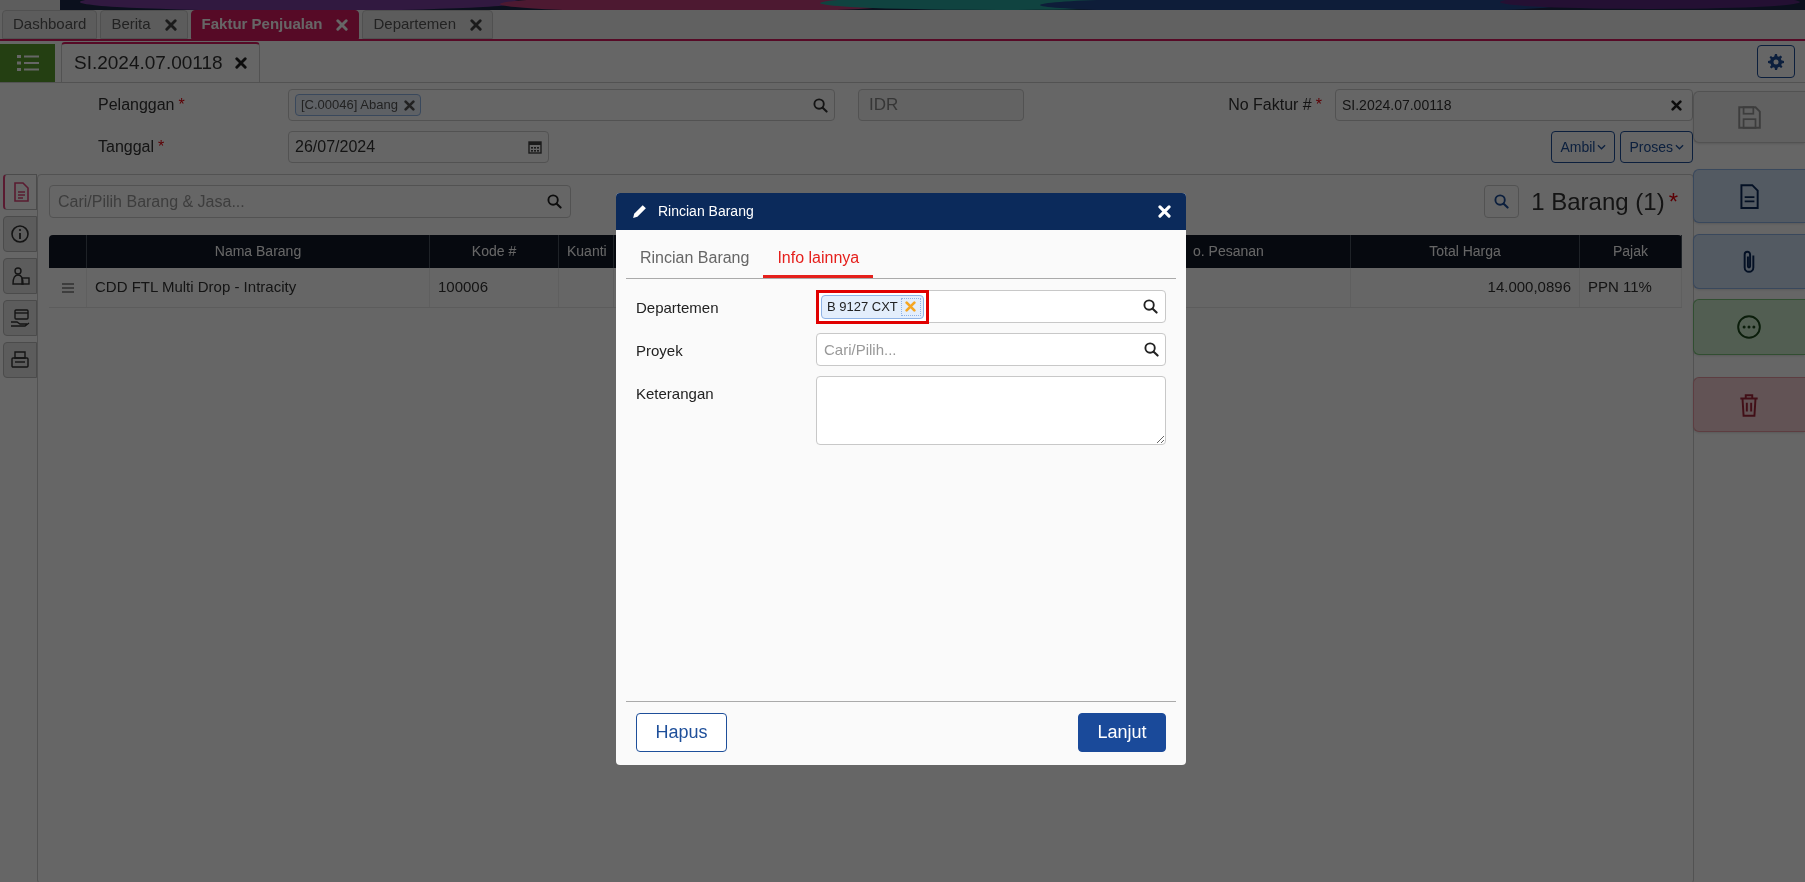 Image resolution: width=1805 pixels, height=882 pixels. What do you see at coordinates (50, 24) in the screenshot?
I see `tab: Dashboard` at bounding box center [50, 24].